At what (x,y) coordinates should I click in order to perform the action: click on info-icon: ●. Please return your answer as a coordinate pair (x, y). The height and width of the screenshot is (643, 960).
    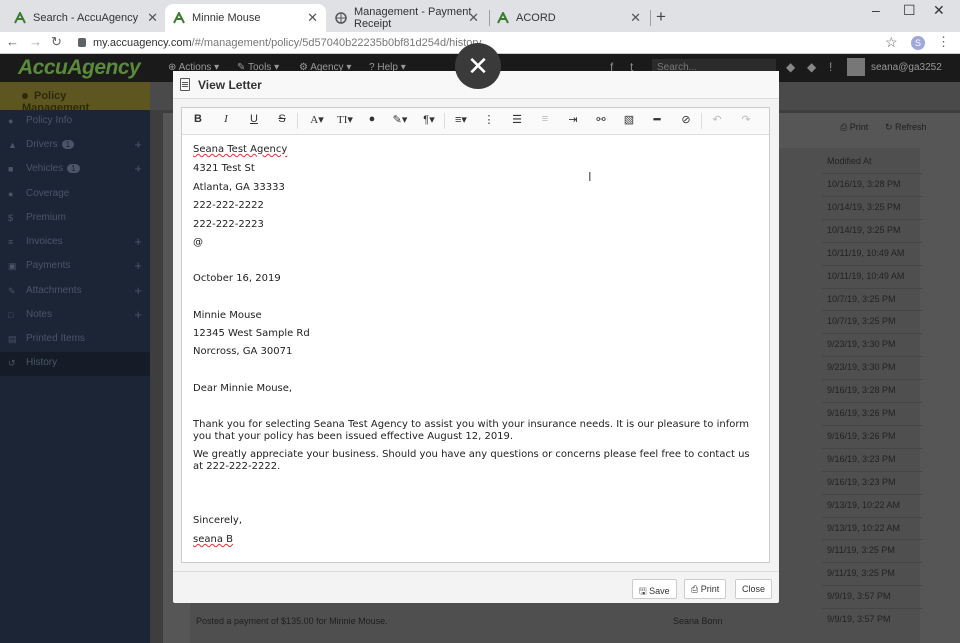
    Looking at the image, I should click on (11, 121).